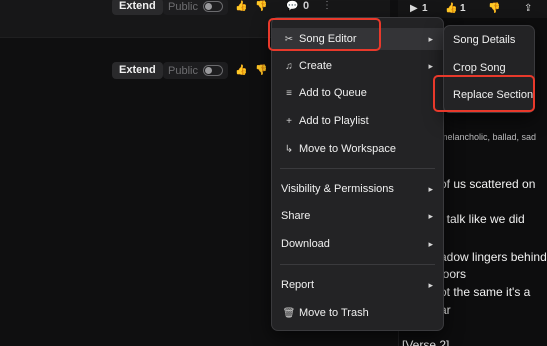 The image size is (547, 346). What do you see at coordinates (426, 342) in the screenshot?
I see `lyric-section-heading: [Verse 2]` at bounding box center [426, 342].